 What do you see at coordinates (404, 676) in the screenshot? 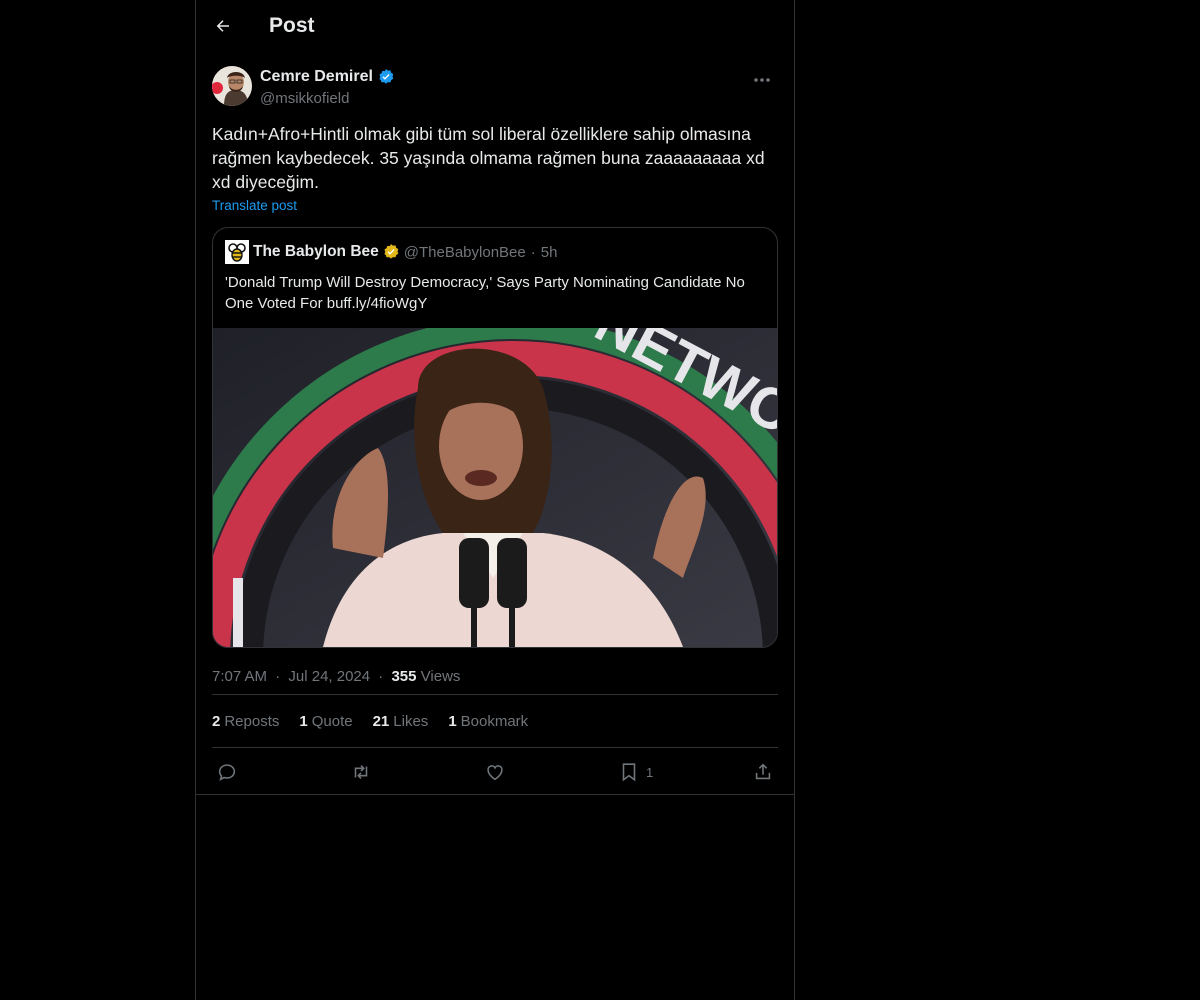
I see `views-count: 355` at bounding box center [404, 676].